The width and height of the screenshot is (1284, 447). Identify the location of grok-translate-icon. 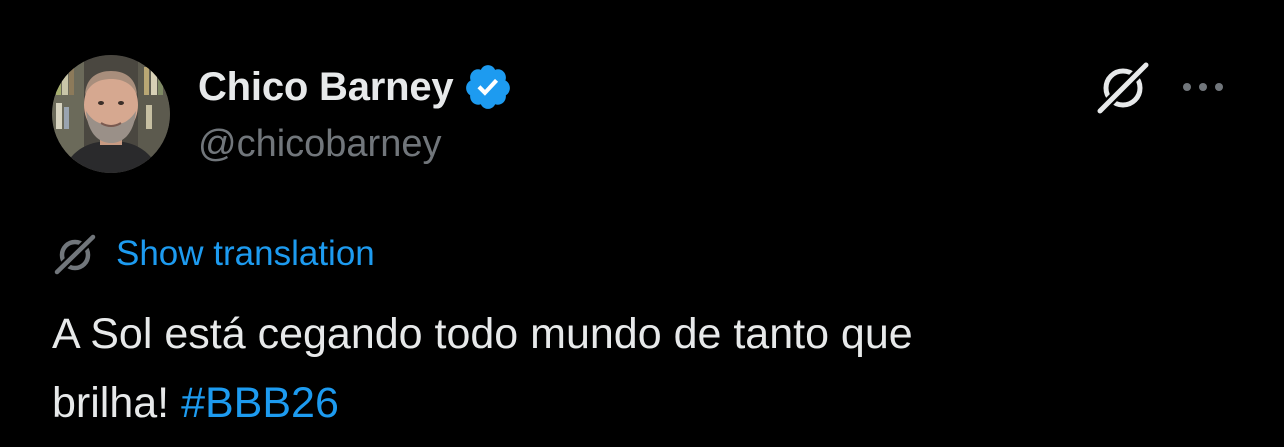
(75, 254).